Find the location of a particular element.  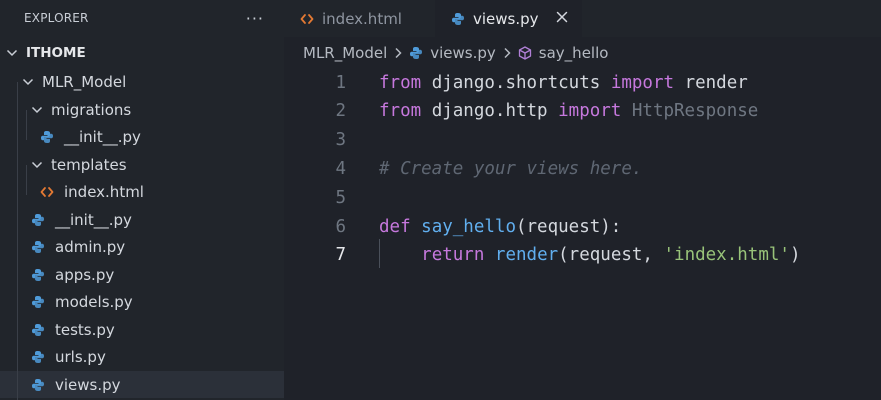

breadcrumb-file: views.py is located at coordinates (463, 53).